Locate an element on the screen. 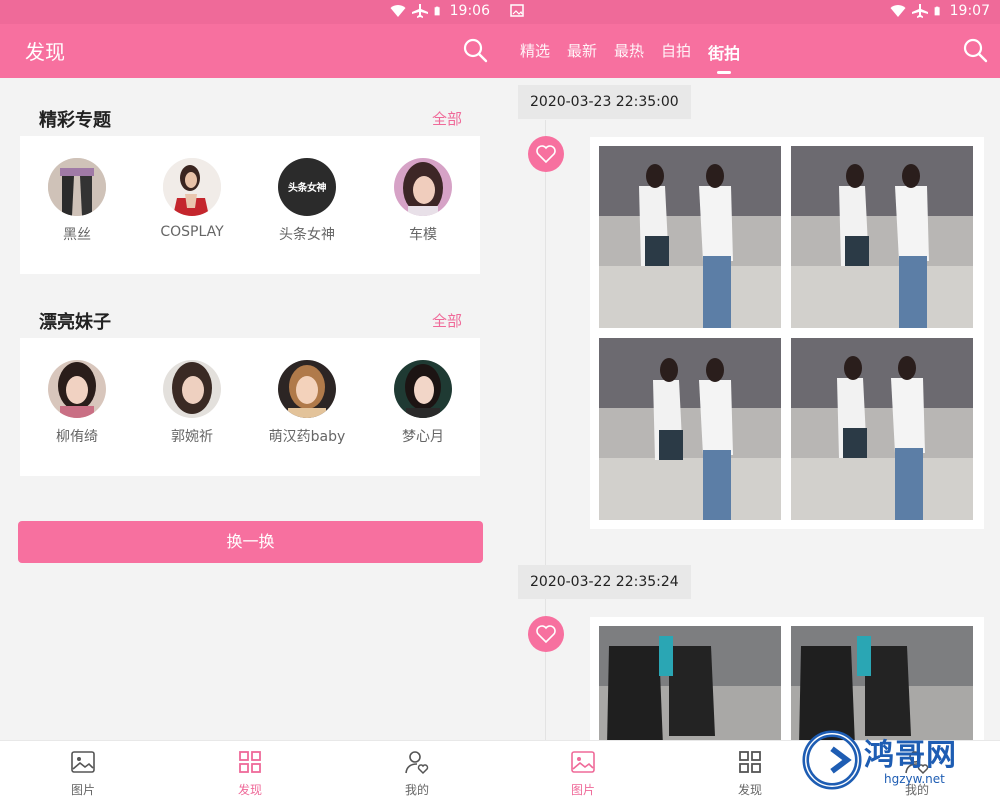 The width and height of the screenshot is (1000, 800). topic-item-toutiao: 头条女神 头条女神 is located at coordinates (307, 201).